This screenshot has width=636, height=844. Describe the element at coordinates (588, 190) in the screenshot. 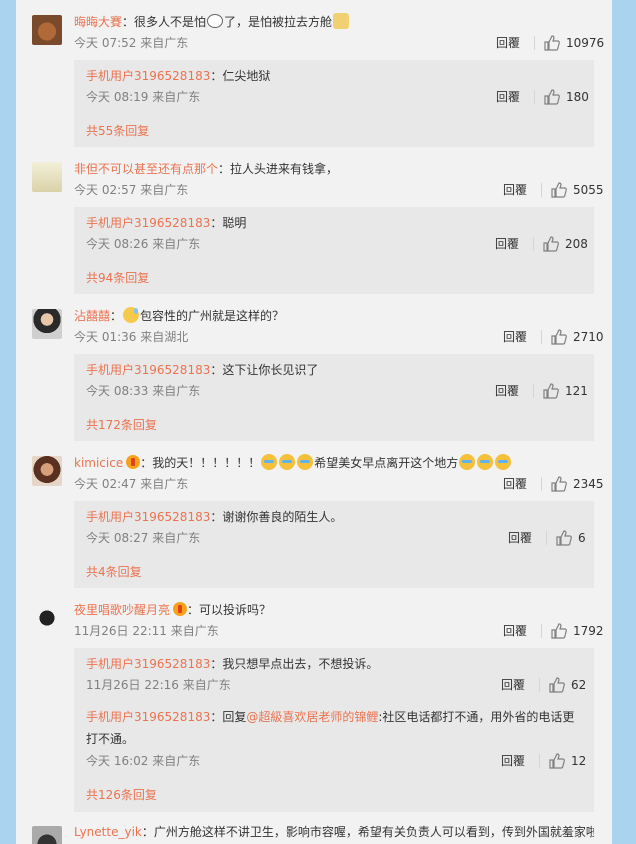

I see `like-count: 5055` at that location.